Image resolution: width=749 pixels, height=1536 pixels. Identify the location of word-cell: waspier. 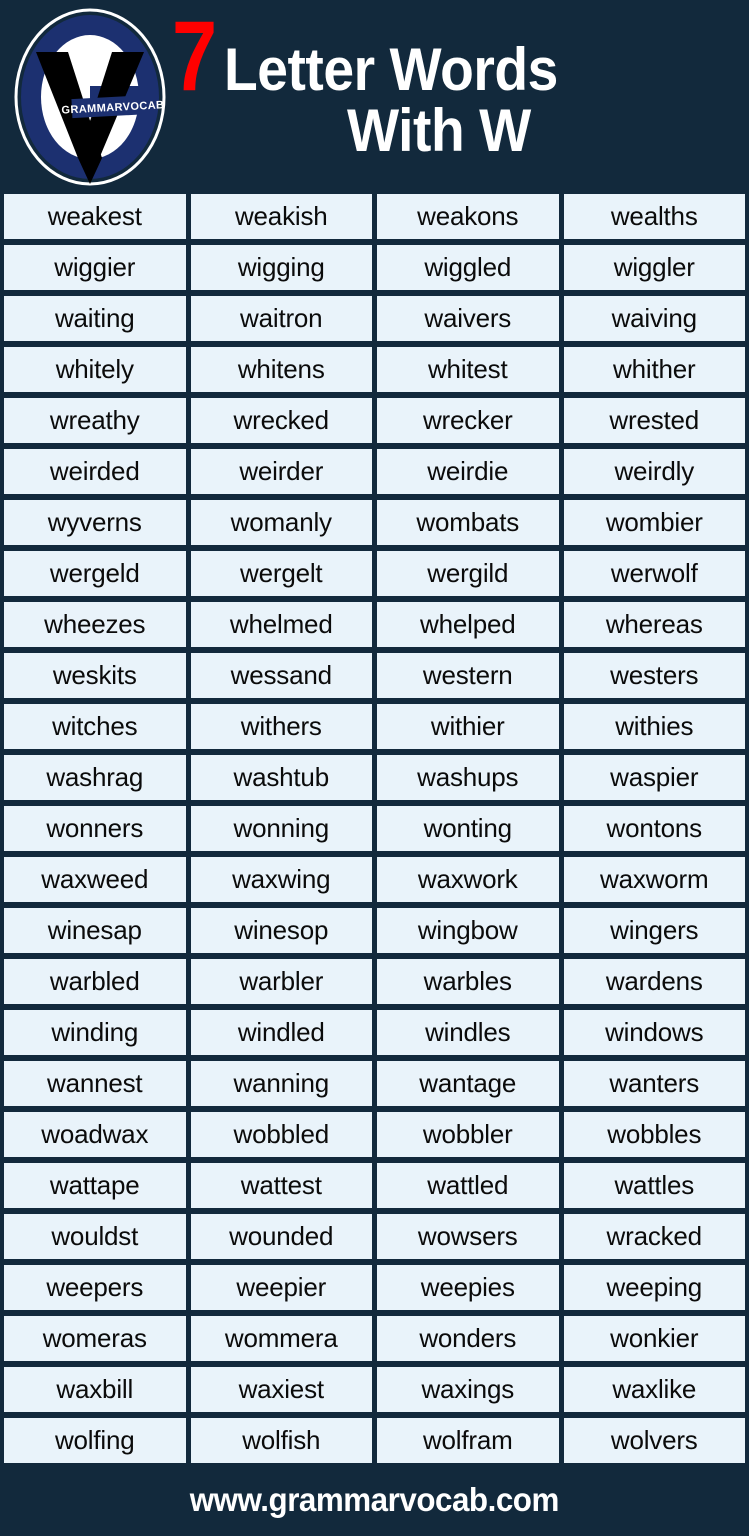
(654, 777).